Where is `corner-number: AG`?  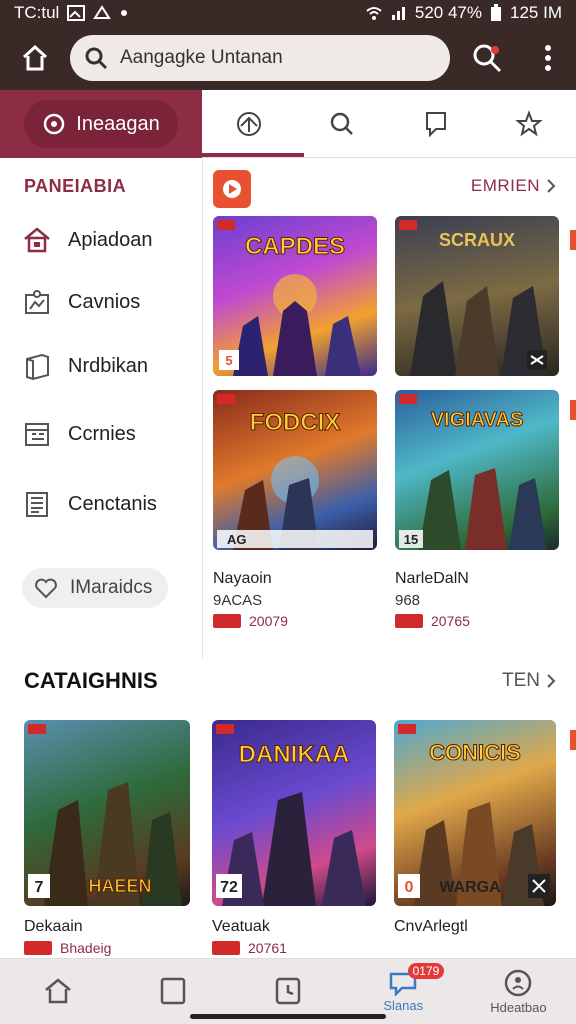
corner-number: AG is located at coordinates (237, 539).